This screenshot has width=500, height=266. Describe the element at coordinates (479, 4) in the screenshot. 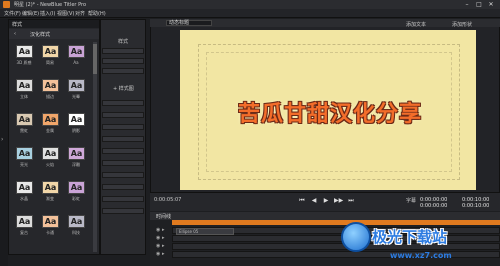

I see `maximize-icon: □` at that location.